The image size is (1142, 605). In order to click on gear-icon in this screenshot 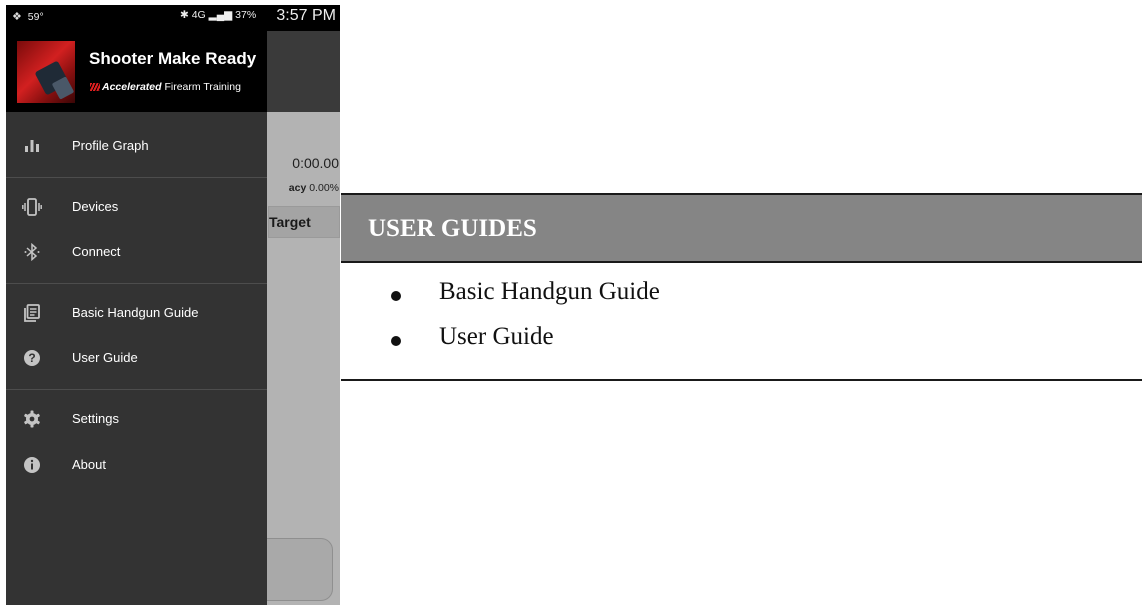, I will do `click(32, 420)`.